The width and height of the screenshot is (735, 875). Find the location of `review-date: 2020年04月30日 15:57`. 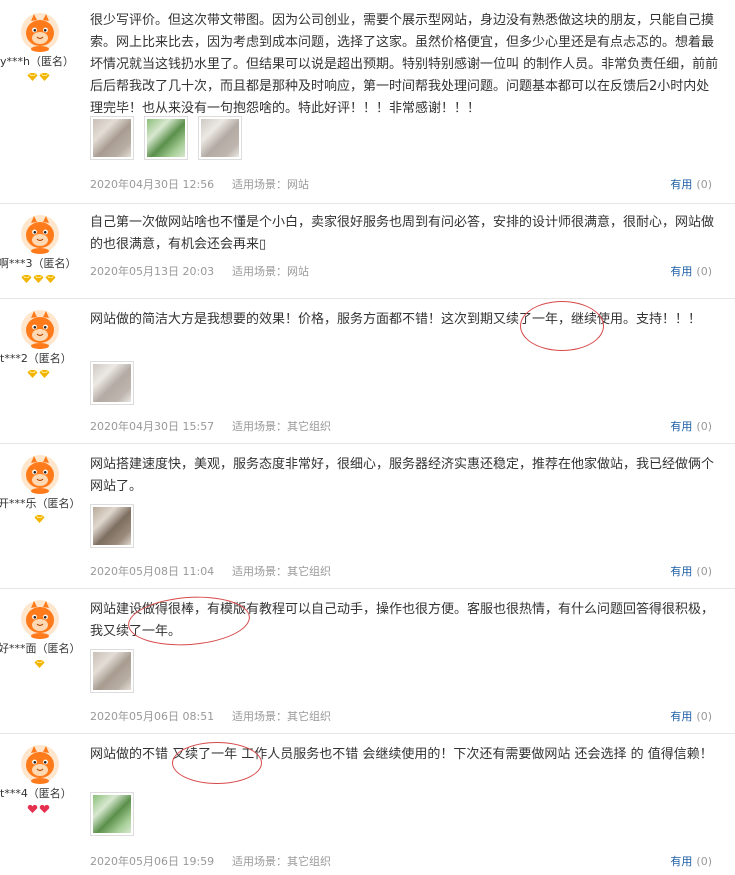

review-date: 2020年04月30日 15:57 is located at coordinates (152, 426).